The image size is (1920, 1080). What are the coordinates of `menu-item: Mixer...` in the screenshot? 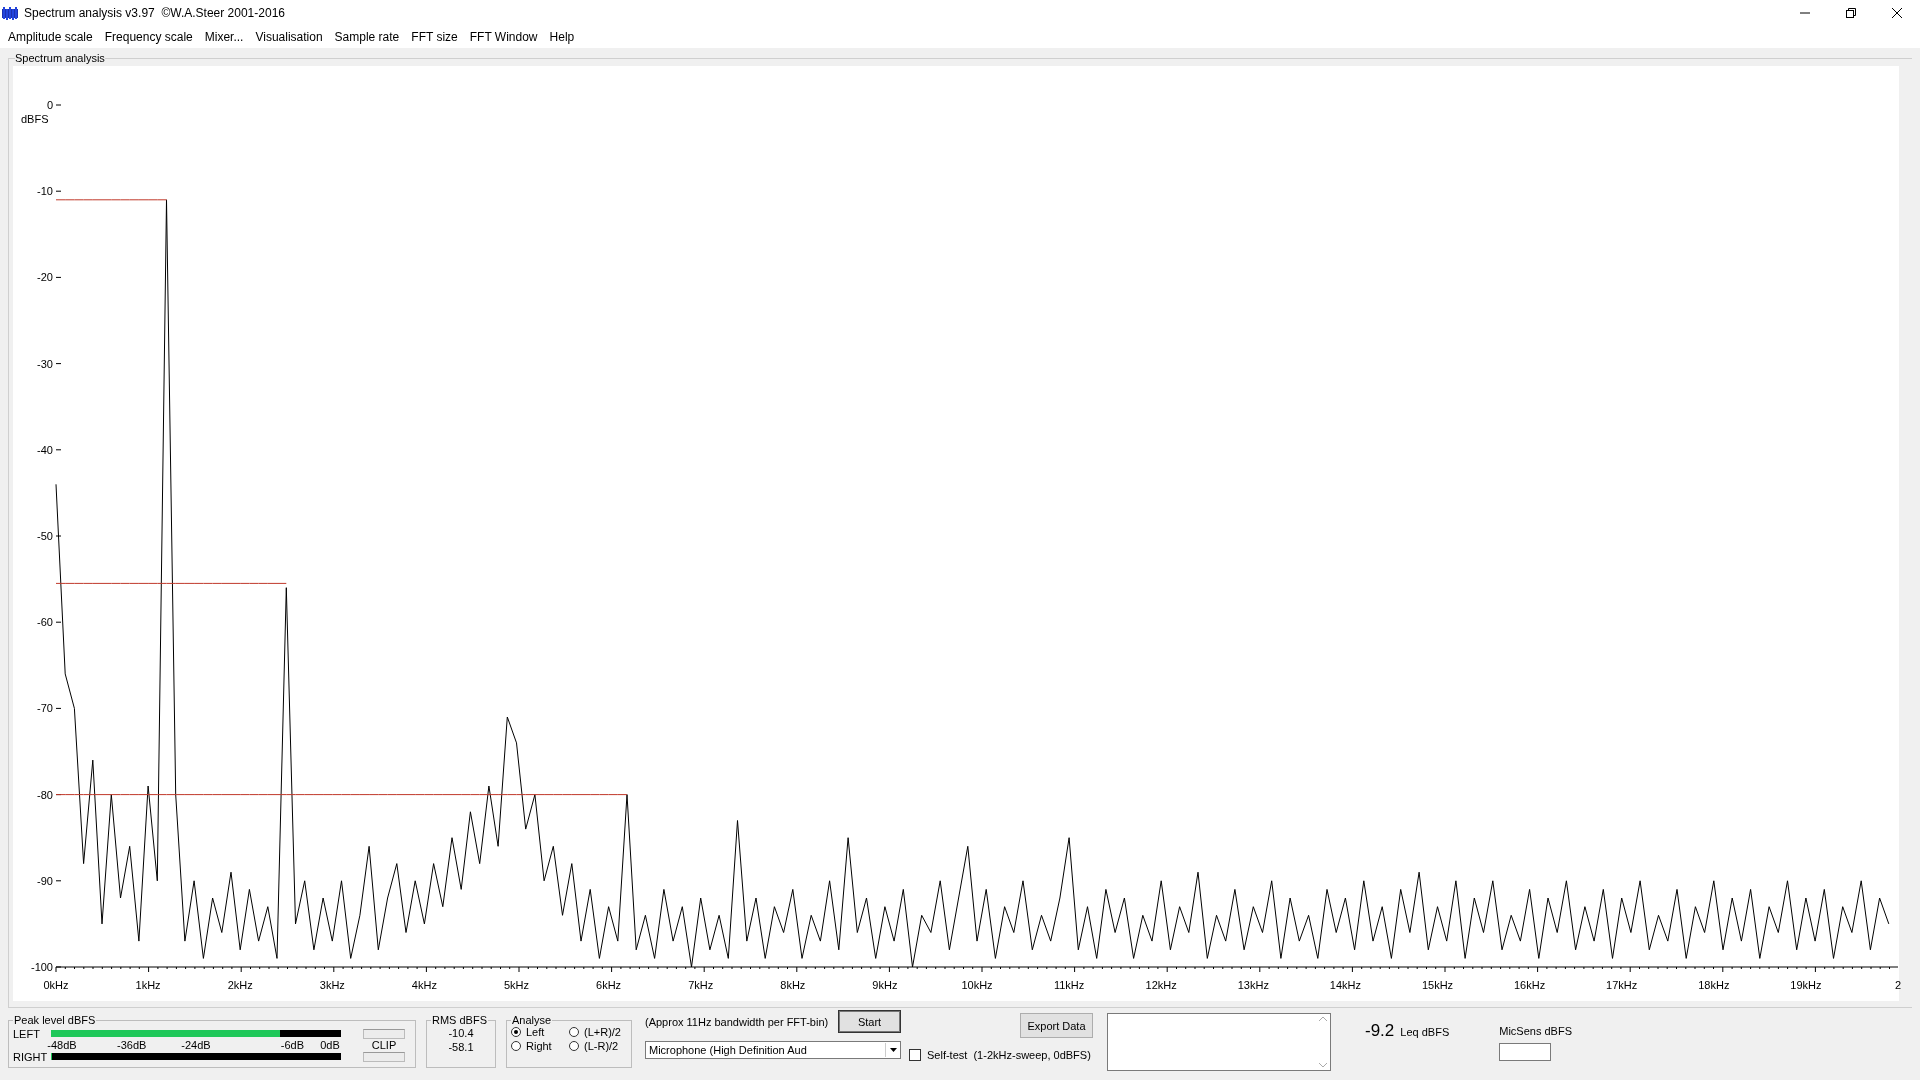 It's located at (224, 37).